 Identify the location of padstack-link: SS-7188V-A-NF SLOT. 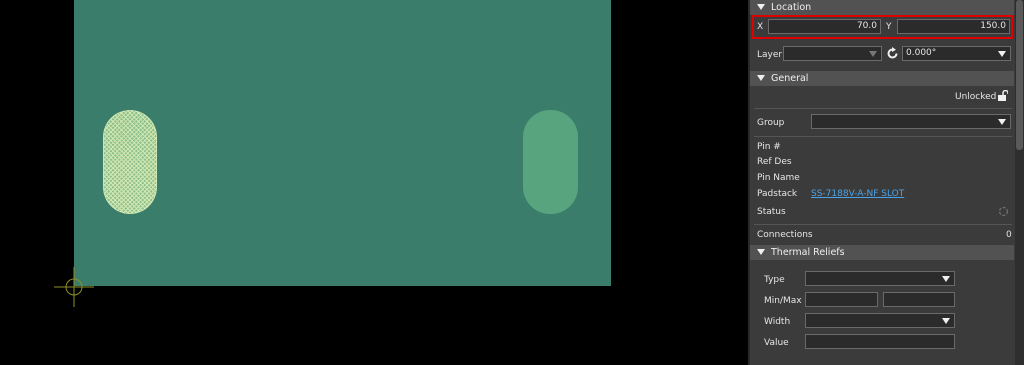
(857, 194).